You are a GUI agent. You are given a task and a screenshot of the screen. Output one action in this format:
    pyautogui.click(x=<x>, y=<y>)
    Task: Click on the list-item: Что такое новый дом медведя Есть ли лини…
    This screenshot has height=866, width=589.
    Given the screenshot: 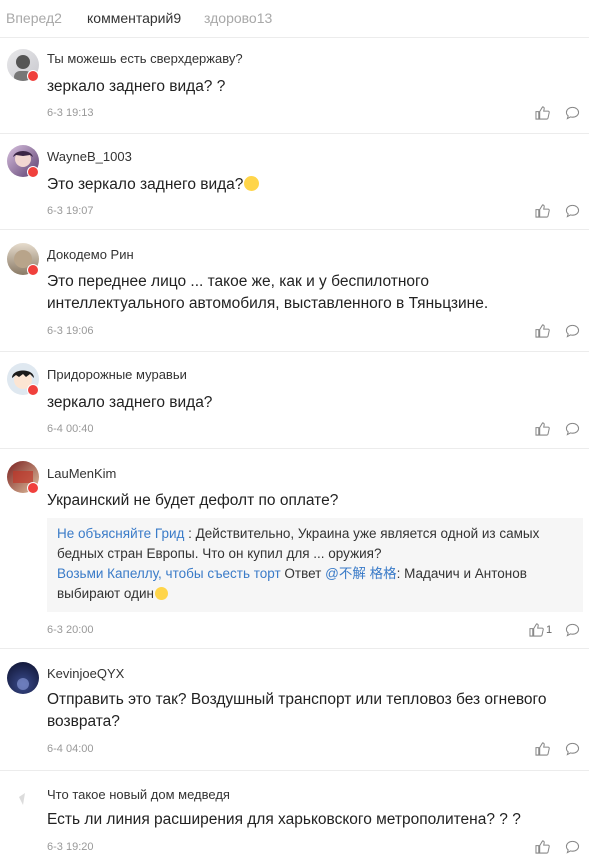 What is the action you would take?
    pyautogui.click(x=294, y=818)
    